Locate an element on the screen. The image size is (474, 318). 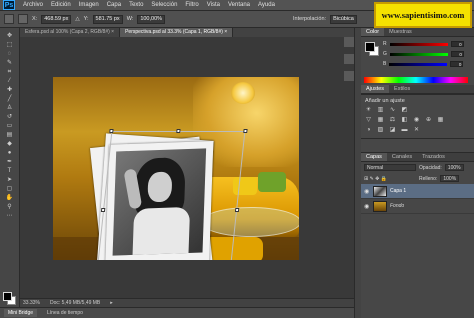
lasso-tool-icon: ◌ is located at coordinates (10, 54).